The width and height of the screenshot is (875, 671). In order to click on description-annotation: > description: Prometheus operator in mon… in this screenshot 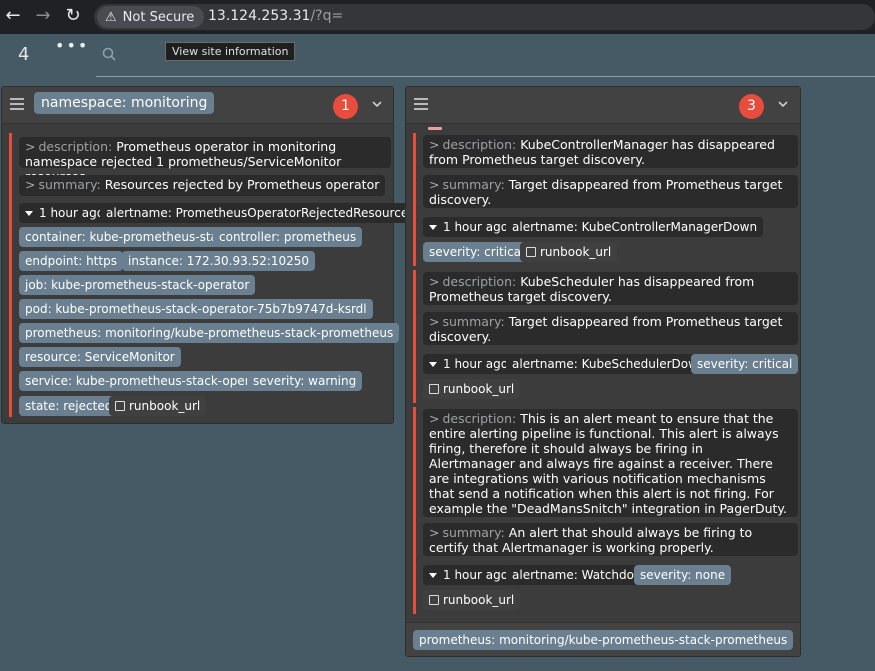, I will do `click(205, 160)`.